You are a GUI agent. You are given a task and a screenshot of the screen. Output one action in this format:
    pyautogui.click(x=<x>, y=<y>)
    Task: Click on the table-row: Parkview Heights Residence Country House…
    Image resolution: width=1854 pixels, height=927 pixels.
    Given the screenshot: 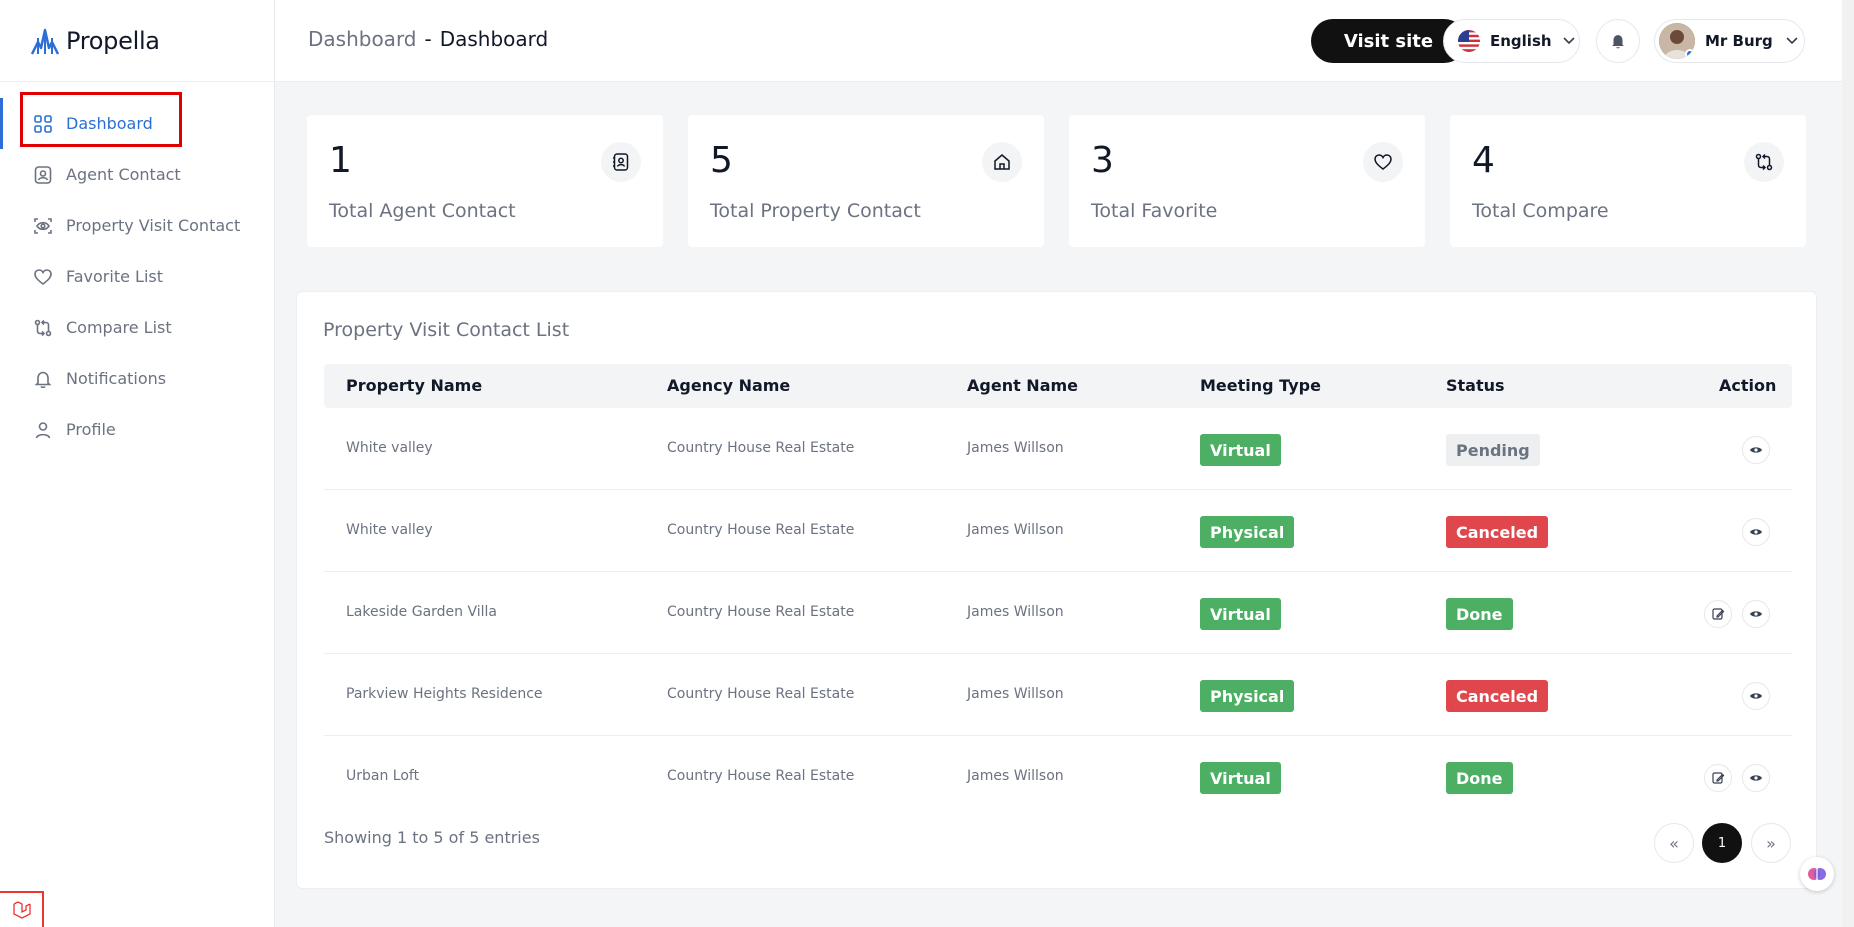 What is the action you would take?
    pyautogui.click(x=1058, y=695)
    